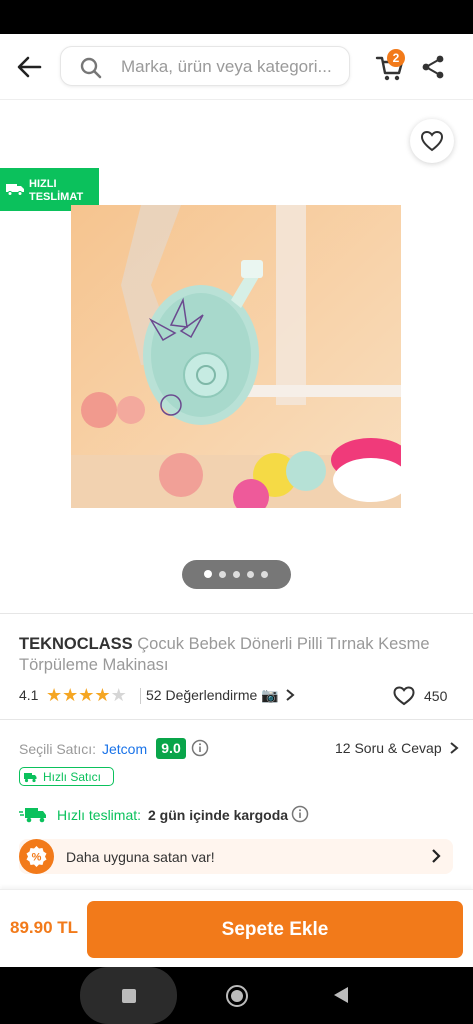 The height and width of the screenshot is (1024, 473). I want to click on home-icon, so click(237, 996).